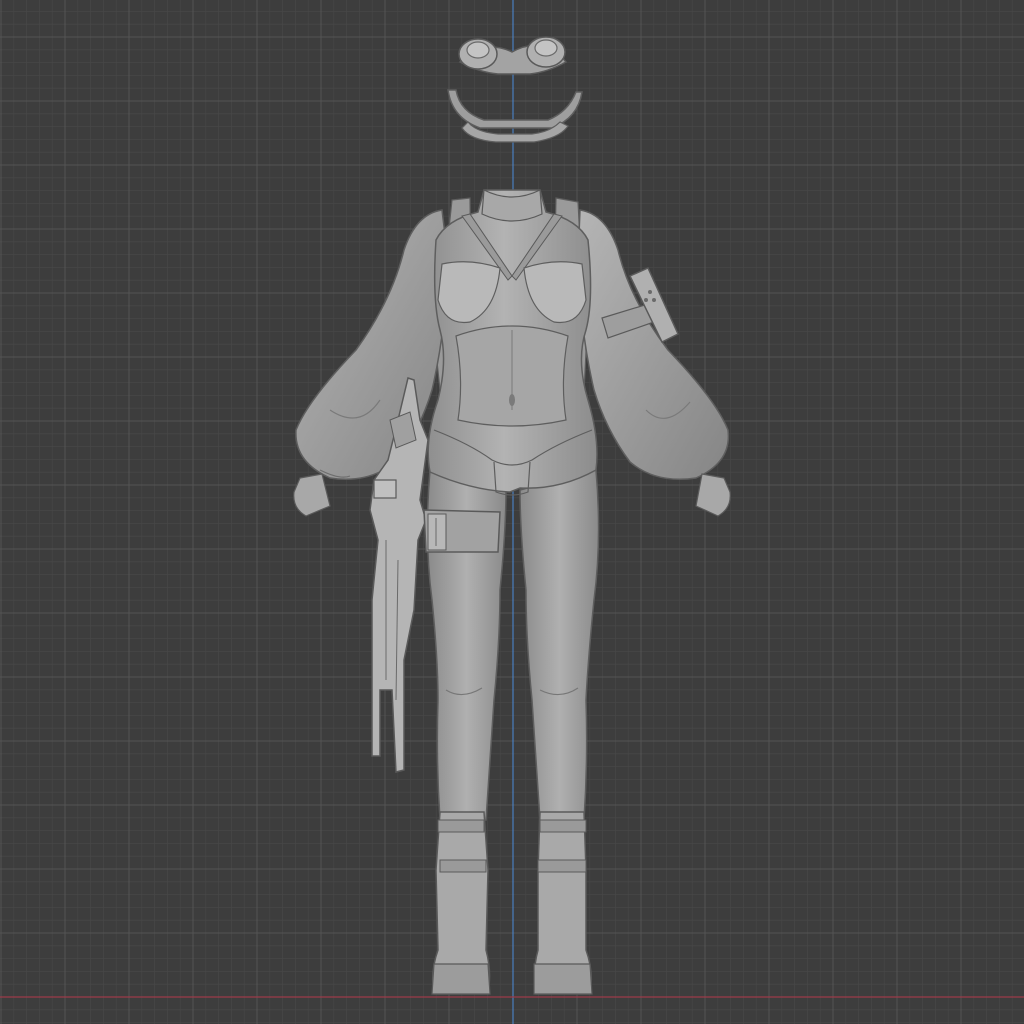  What do you see at coordinates (563, 903) in the screenshot?
I see `right-boot` at bounding box center [563, 903].